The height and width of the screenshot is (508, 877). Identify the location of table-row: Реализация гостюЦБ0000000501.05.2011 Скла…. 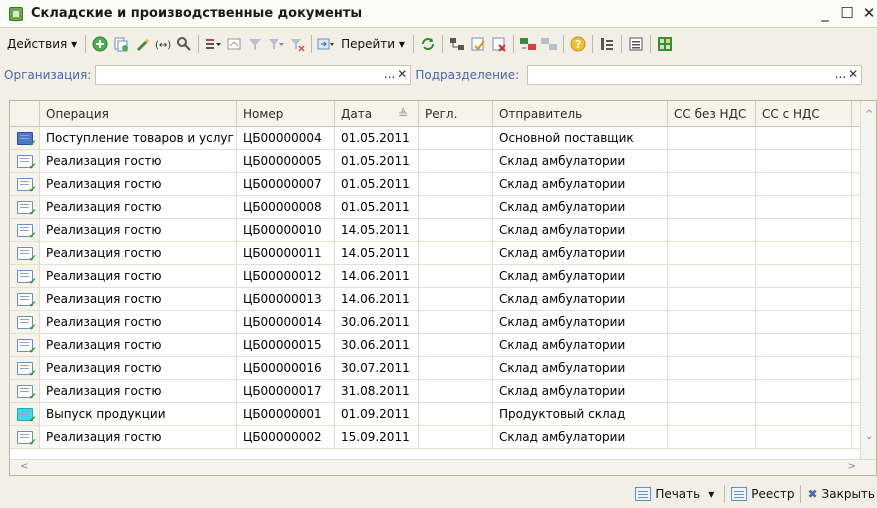
(443, 161).